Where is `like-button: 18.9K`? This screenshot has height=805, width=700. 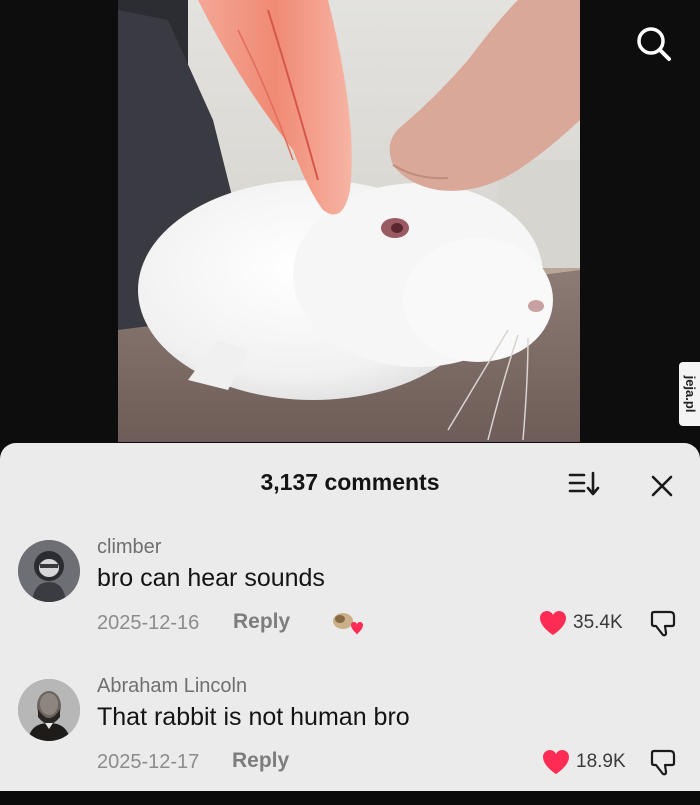
like-button: 18.9K is located at coordinates (583, 762).